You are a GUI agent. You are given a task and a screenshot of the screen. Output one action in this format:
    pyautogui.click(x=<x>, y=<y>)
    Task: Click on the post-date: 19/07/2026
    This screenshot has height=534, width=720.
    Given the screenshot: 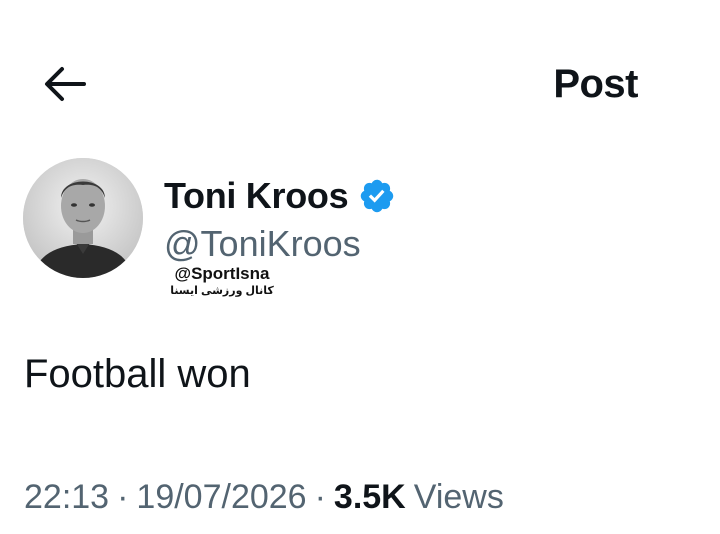 What is the action you would take?
    pyautogui.click(x=221, y=497)
    